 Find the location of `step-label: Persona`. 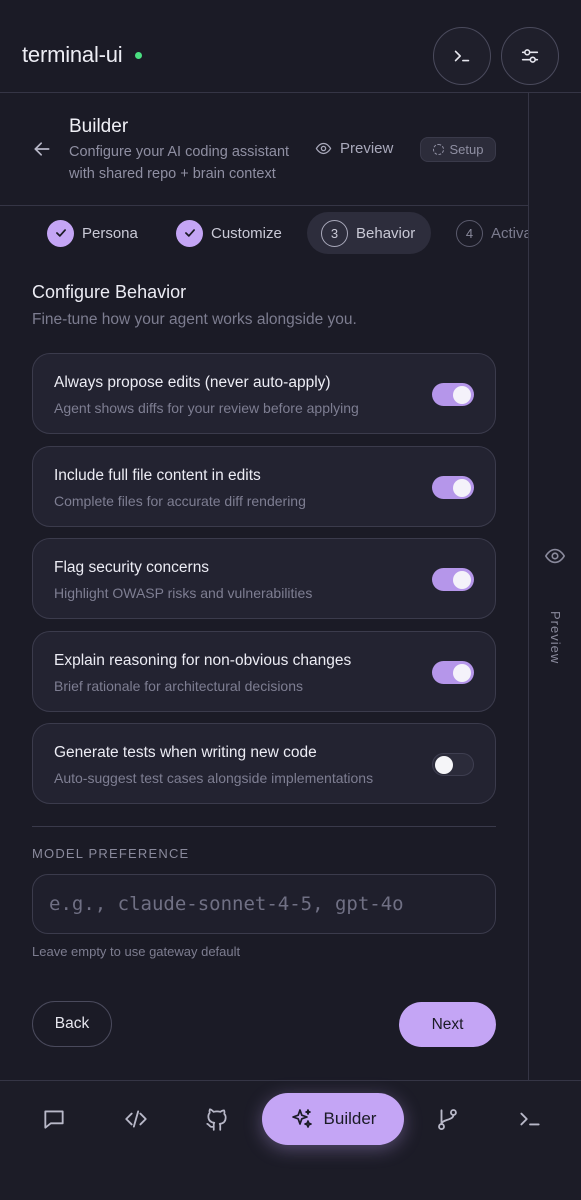

step-label: Persona is located at coordinates (110, 233).